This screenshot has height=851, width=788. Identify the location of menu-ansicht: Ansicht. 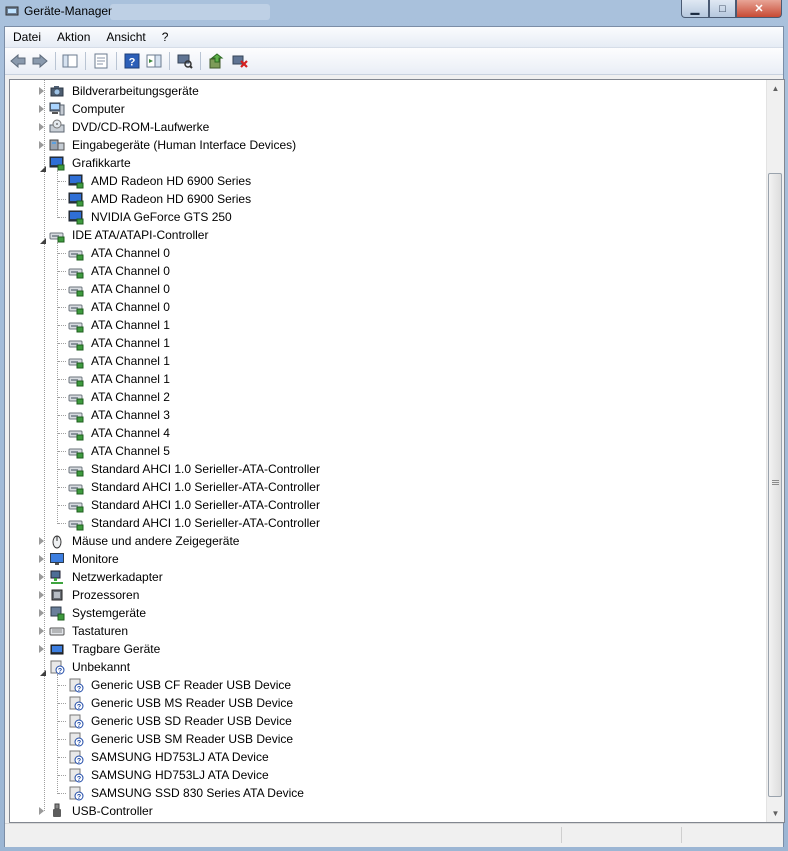
(125, 37).